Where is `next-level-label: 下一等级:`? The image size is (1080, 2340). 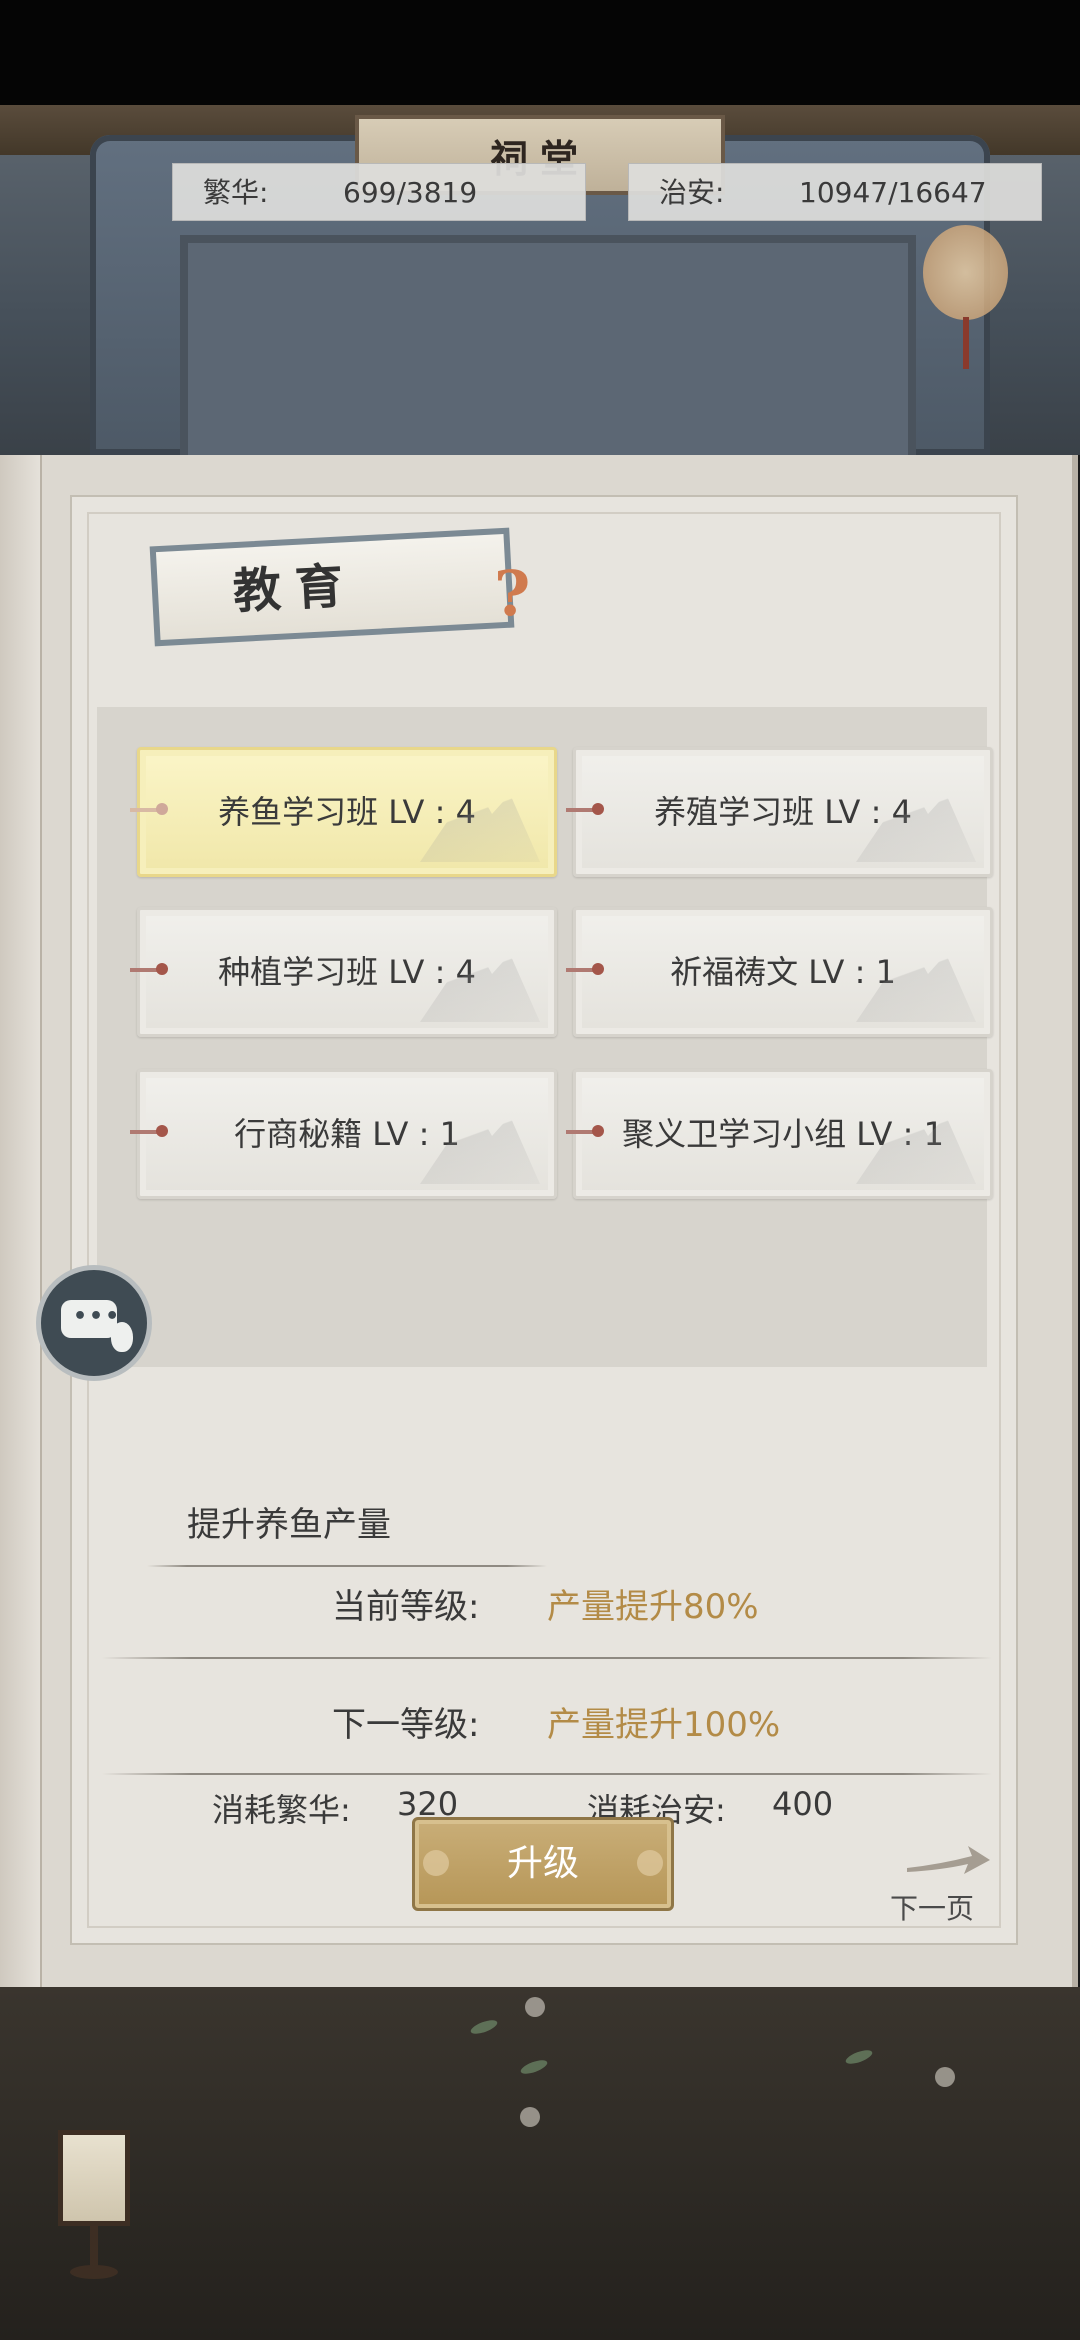
next-level-label: 下一等级: is located at coordinates (406, 1725).